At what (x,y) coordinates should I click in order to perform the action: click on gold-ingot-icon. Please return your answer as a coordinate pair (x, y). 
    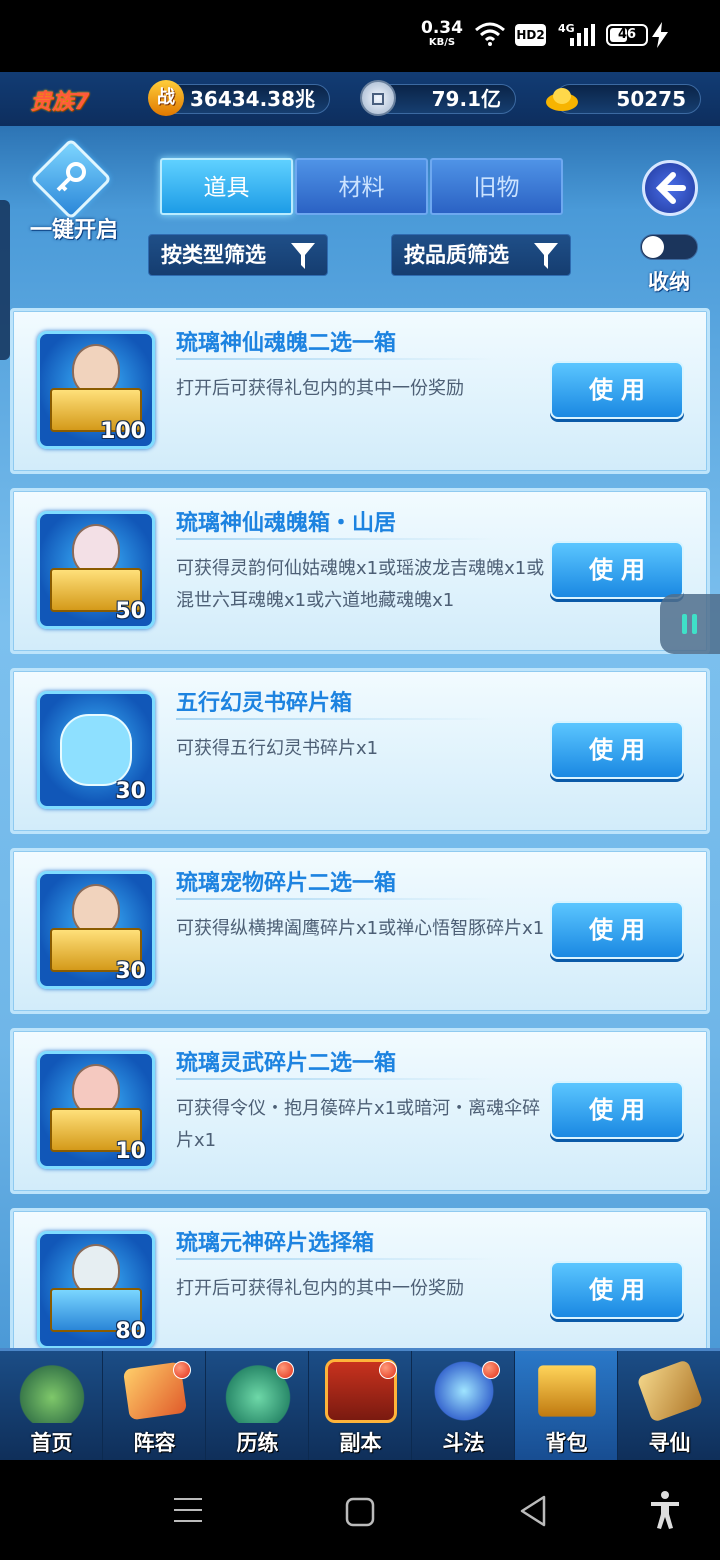
    Looking at the image, I should click on (562, 98).